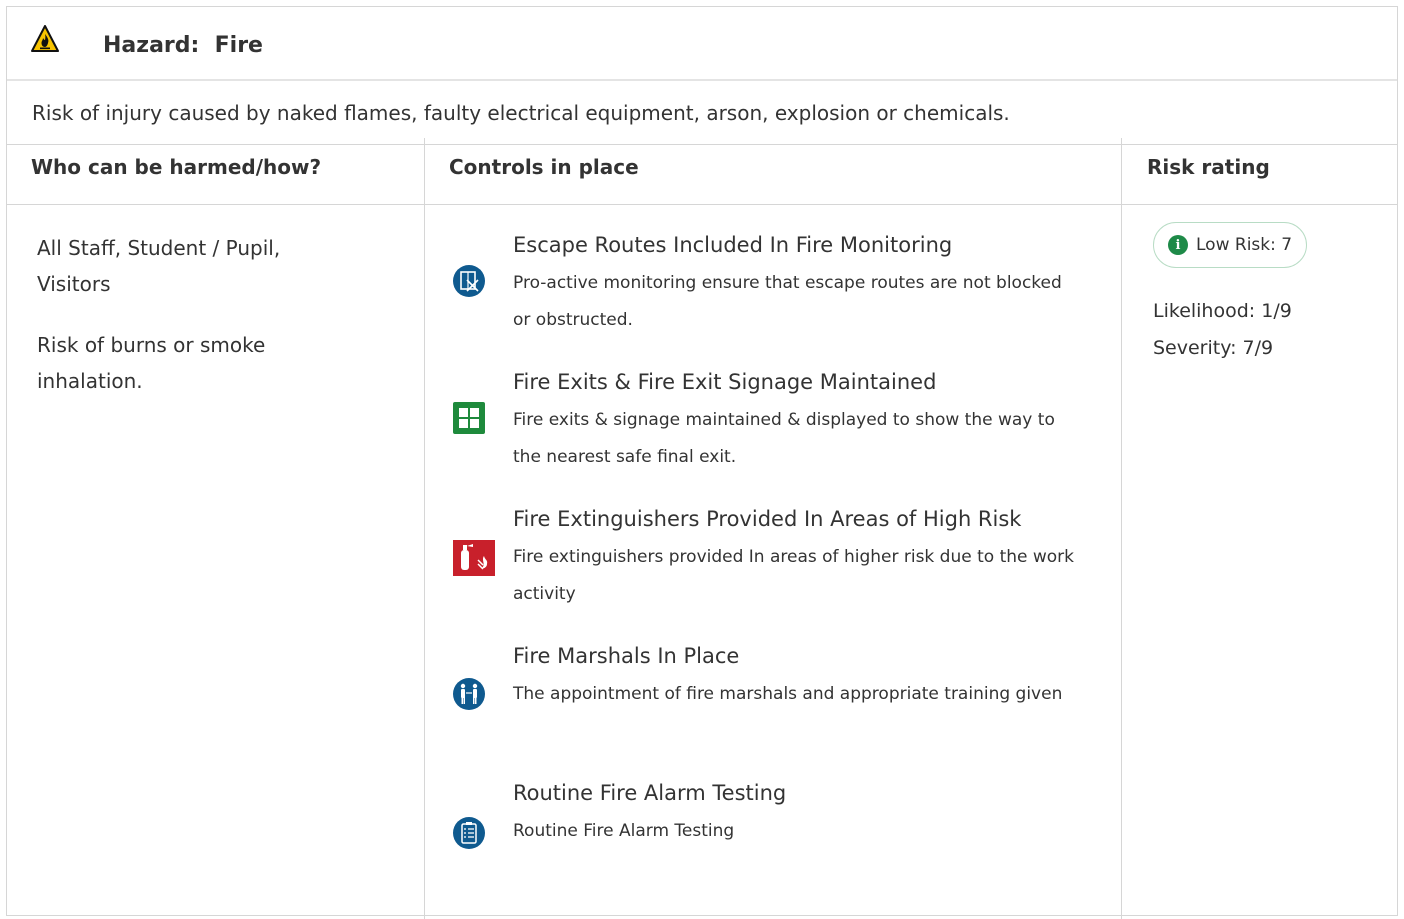 The width and height of the screenshot is (1404, 919). What do you see at coordinates (1213, 348) in the screenshot?
I see `severity-value: Severity: 7/9` at bounding box center [1213, 348].